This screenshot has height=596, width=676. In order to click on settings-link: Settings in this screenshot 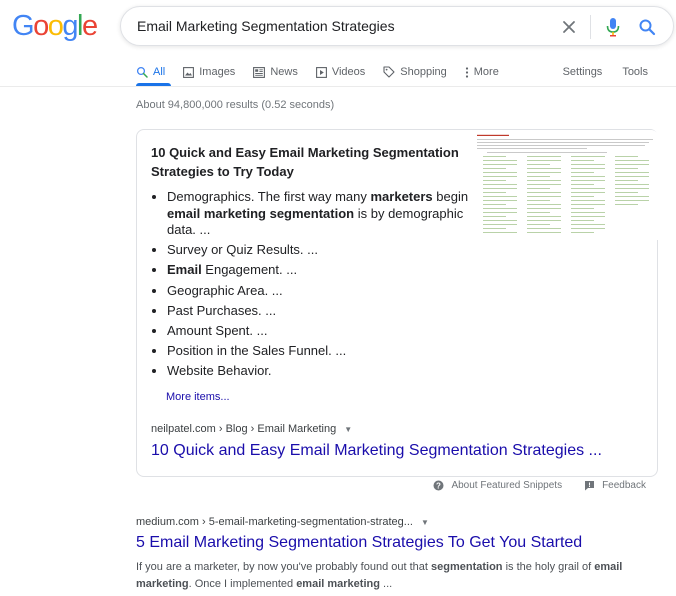, I will do `click(583, 72)`.